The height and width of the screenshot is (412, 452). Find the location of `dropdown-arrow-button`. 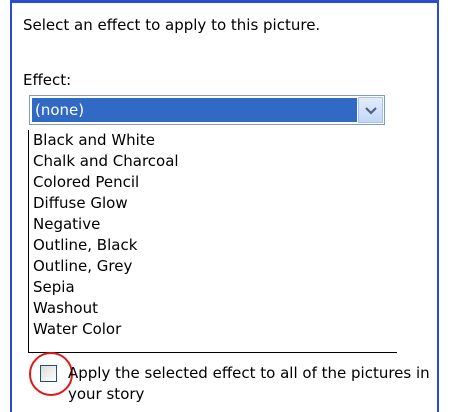

dropdown-arrow-button is located at coordinates (370, 110).